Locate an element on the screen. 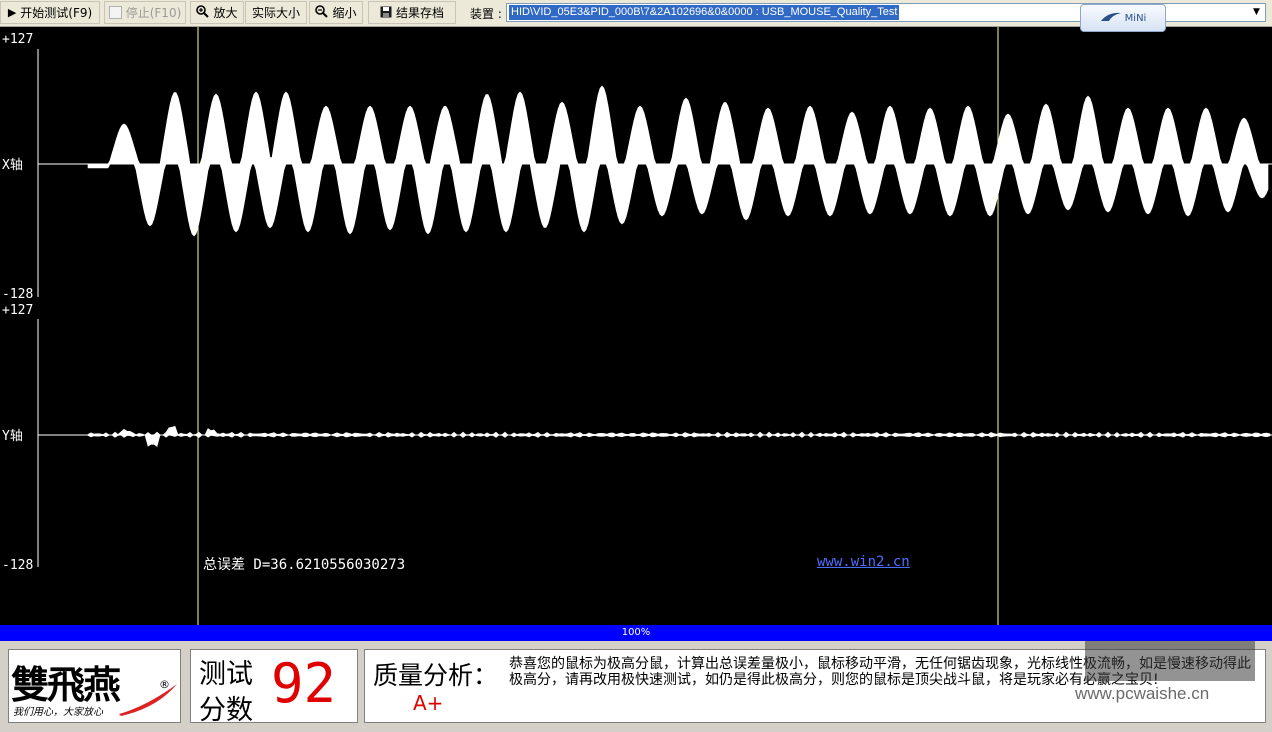 This screenshot has width=1272, height=732. swoosh-icon is located at coordinates (148, 700).